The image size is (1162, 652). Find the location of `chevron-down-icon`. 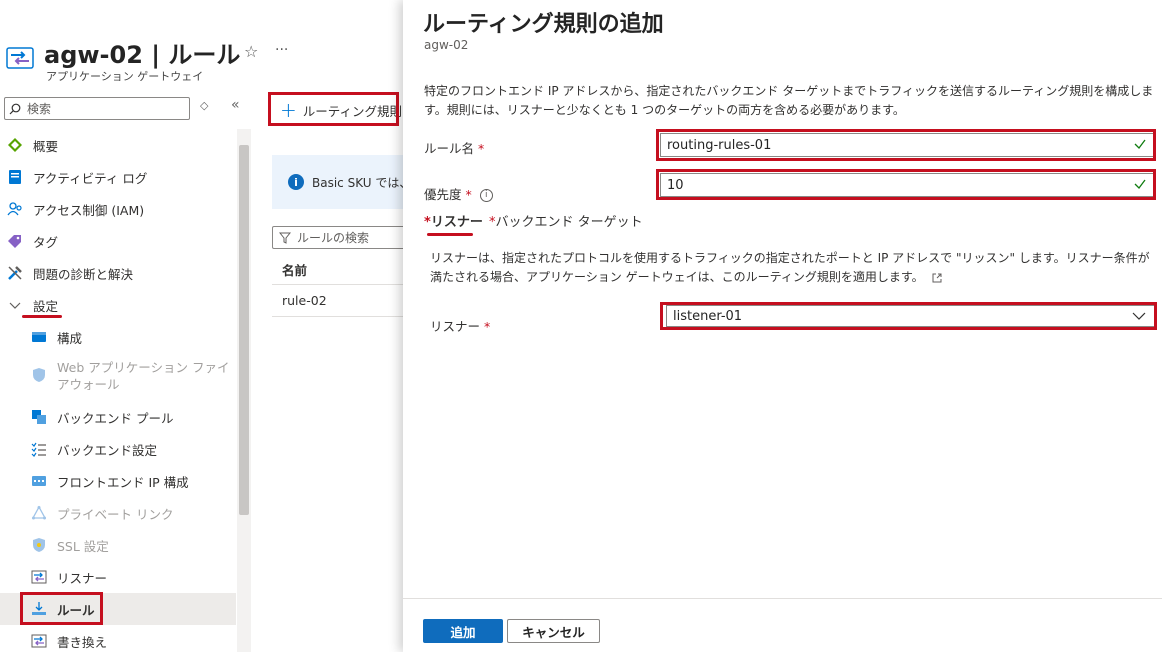

chevron-down-icon is located at coordinates (15, 305).